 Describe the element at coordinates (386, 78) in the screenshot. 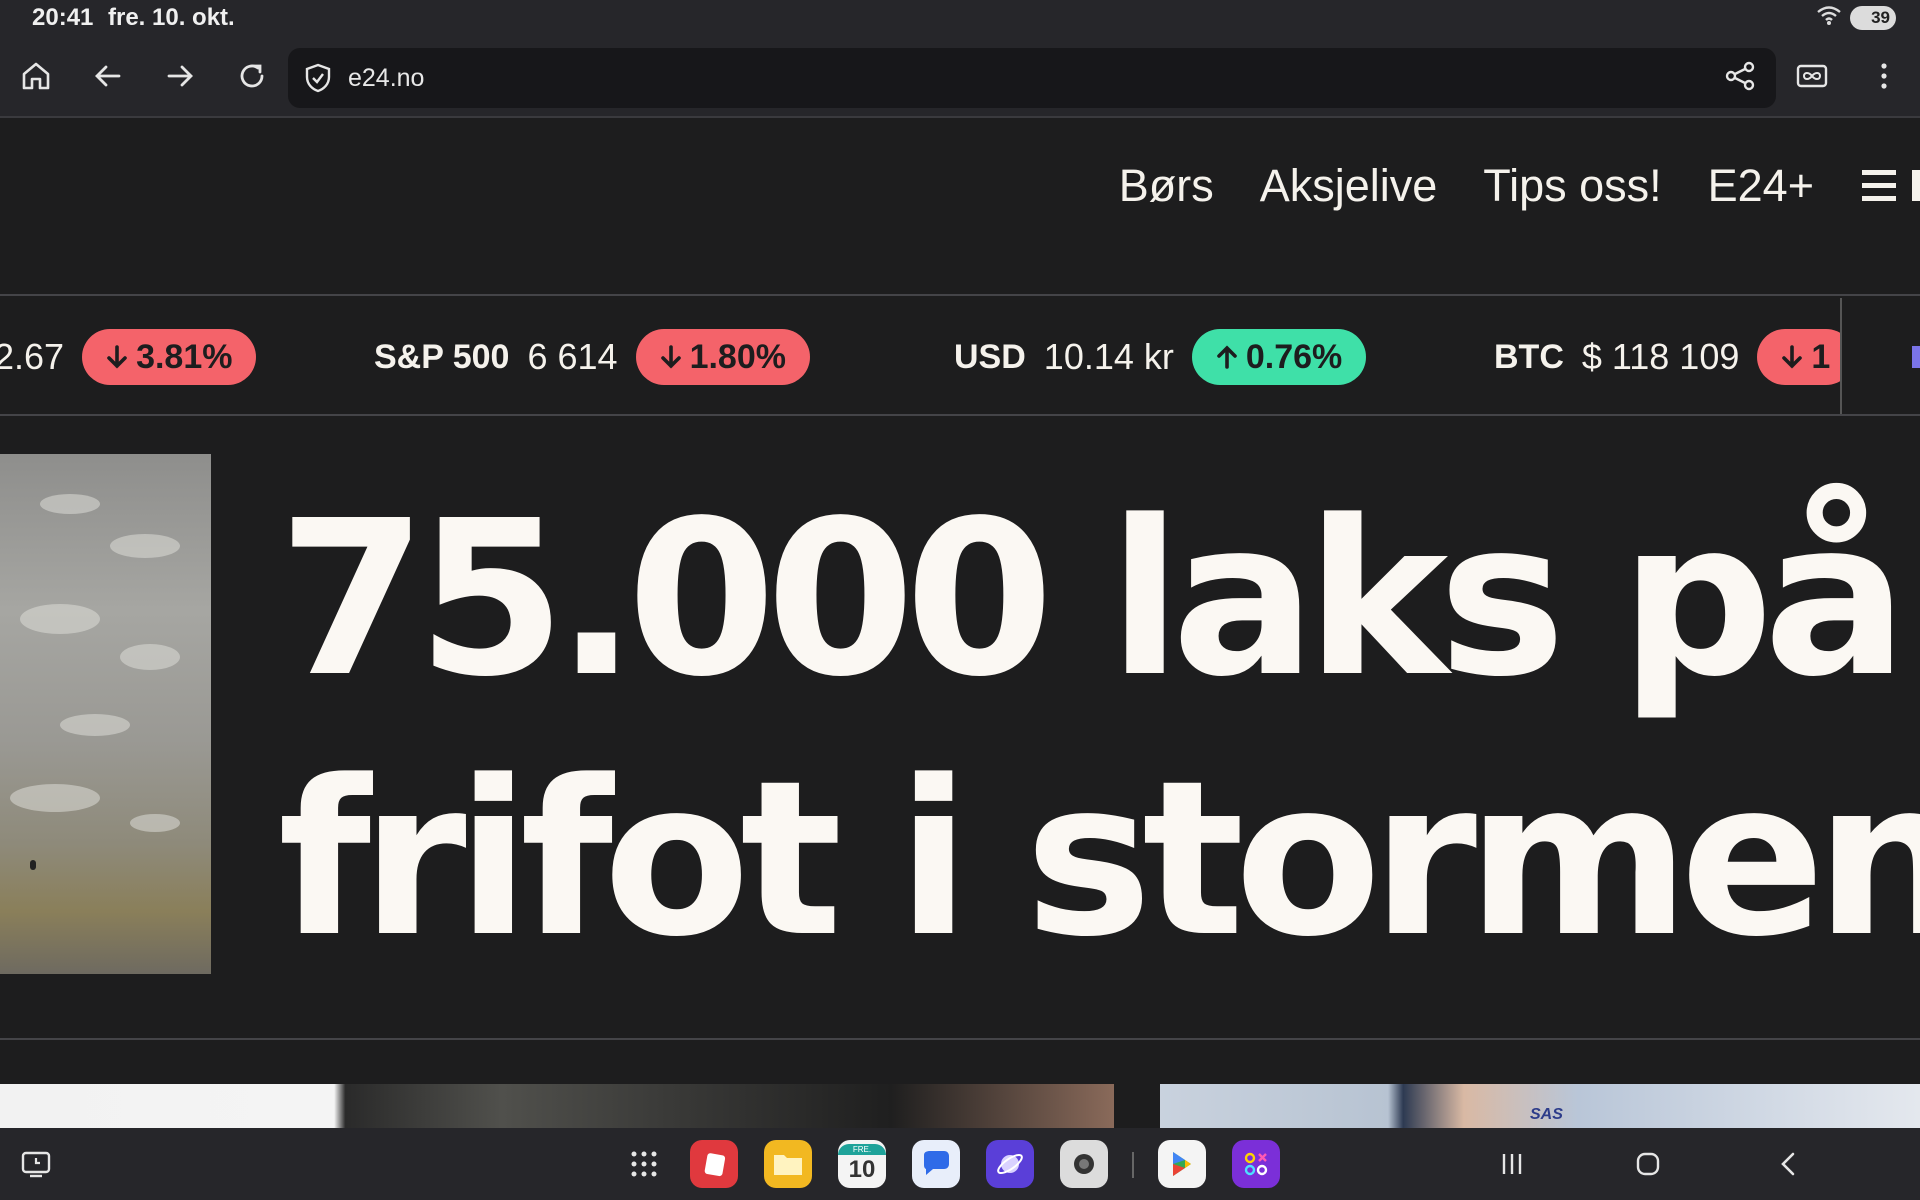

I see `url-text: e24.no` at that location.